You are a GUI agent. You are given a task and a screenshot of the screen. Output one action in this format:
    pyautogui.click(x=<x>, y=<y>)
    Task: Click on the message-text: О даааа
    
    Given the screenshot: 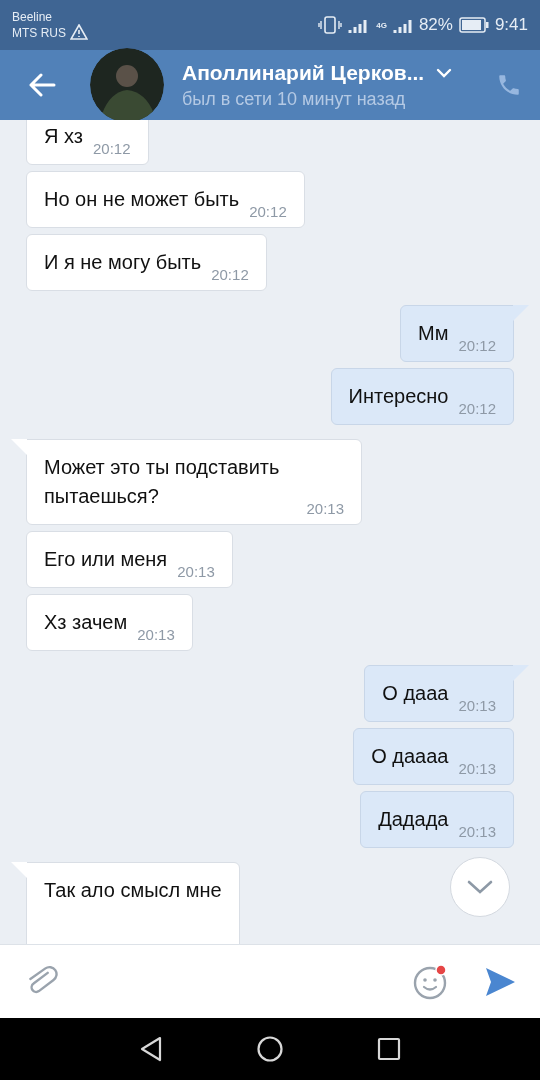 What is the action you would take?
    pyautogui.click(x=410, y=756)
    